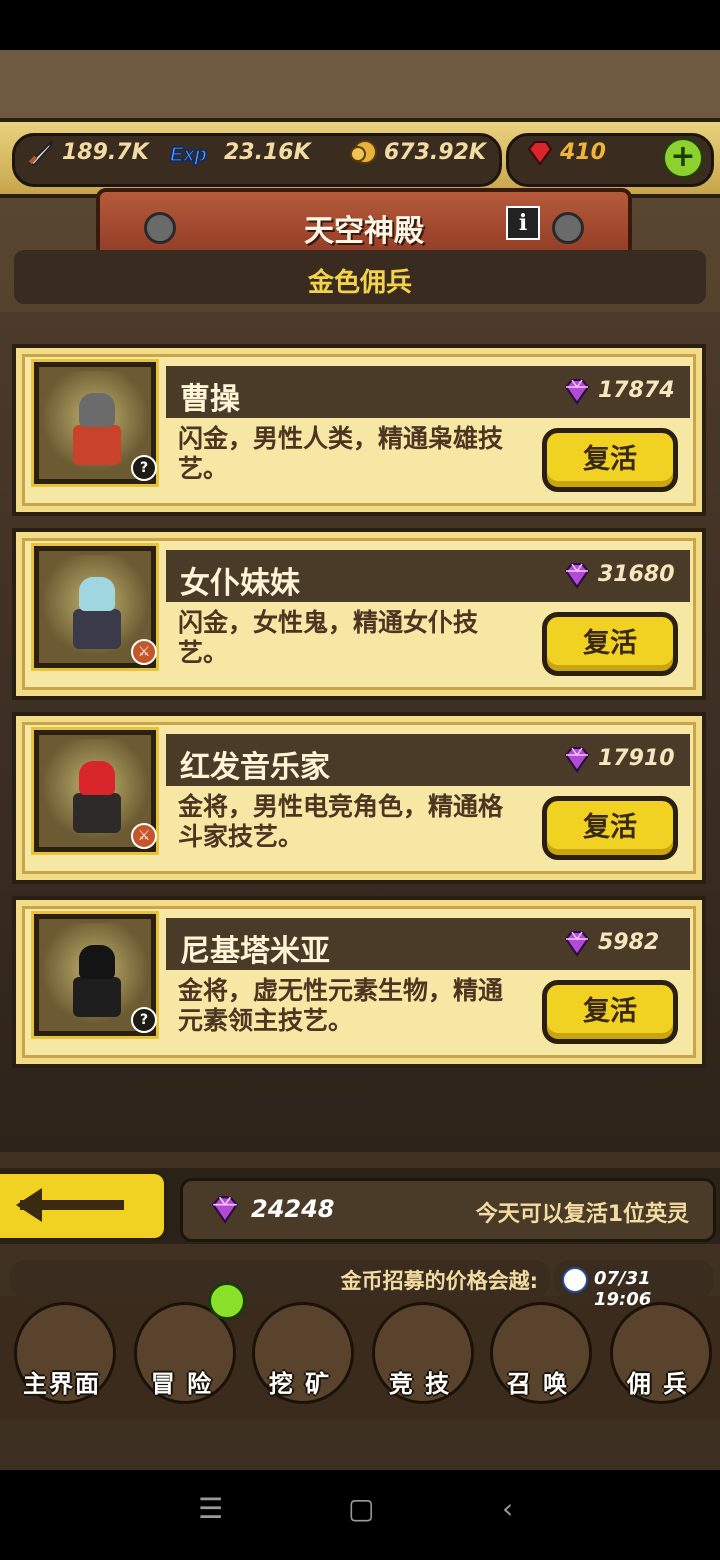 This screenshot has width=720, height=1560. Describe the element at coordinates (575, 1280) in the screenshot. I see `clock-icon` at that location.